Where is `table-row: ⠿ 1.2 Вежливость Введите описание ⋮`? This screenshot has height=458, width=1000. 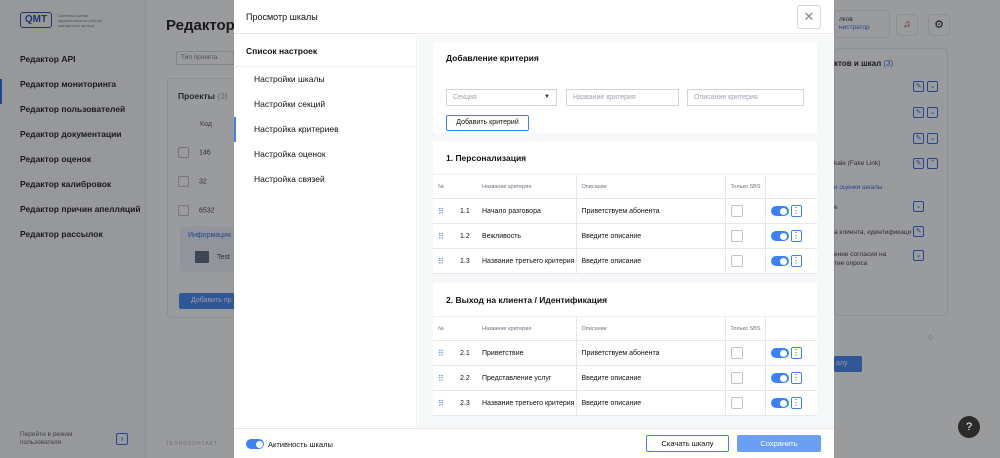 table-row: ⠿ 1.2 Вежливость Введите описание ⋮ is located at coordinates (625, 236).